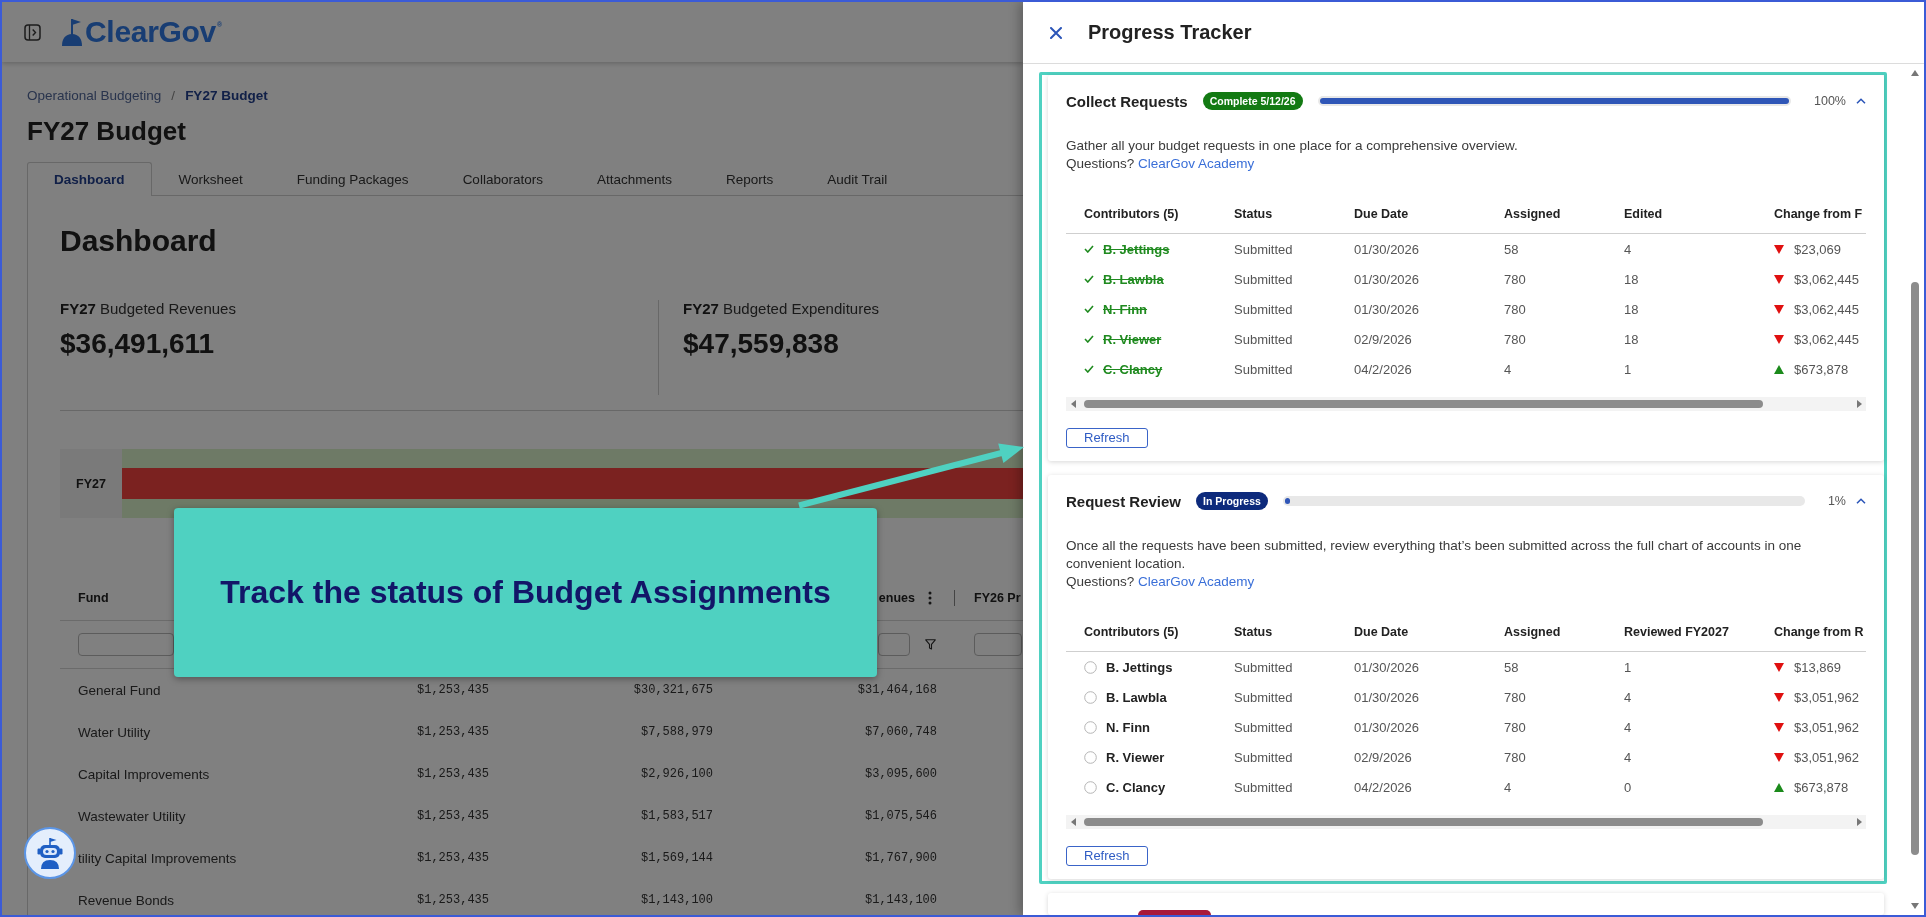 This screenshot has height=917, width=1926. Describe the element at coordinates (106, 131) in the screenshot. I see `page-title: FY27 Budget` at that location.